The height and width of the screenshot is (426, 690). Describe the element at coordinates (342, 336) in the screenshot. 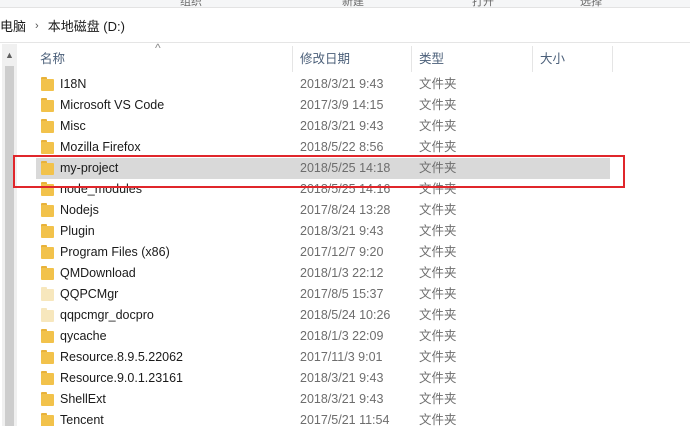

I see `file-modified-date: 2018/1/3 22:09` at that location.